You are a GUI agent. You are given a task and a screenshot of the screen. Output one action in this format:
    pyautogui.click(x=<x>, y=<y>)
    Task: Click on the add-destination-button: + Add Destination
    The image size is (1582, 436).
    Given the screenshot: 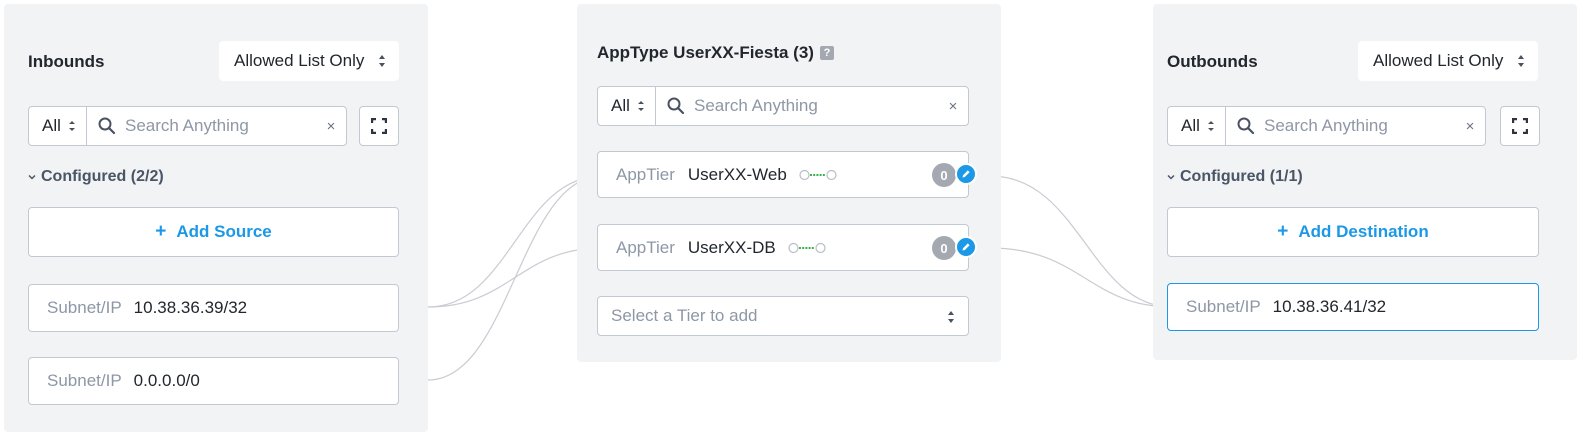 What is the action you would take?
    pyautogui.click(x=1353, y=232)
    